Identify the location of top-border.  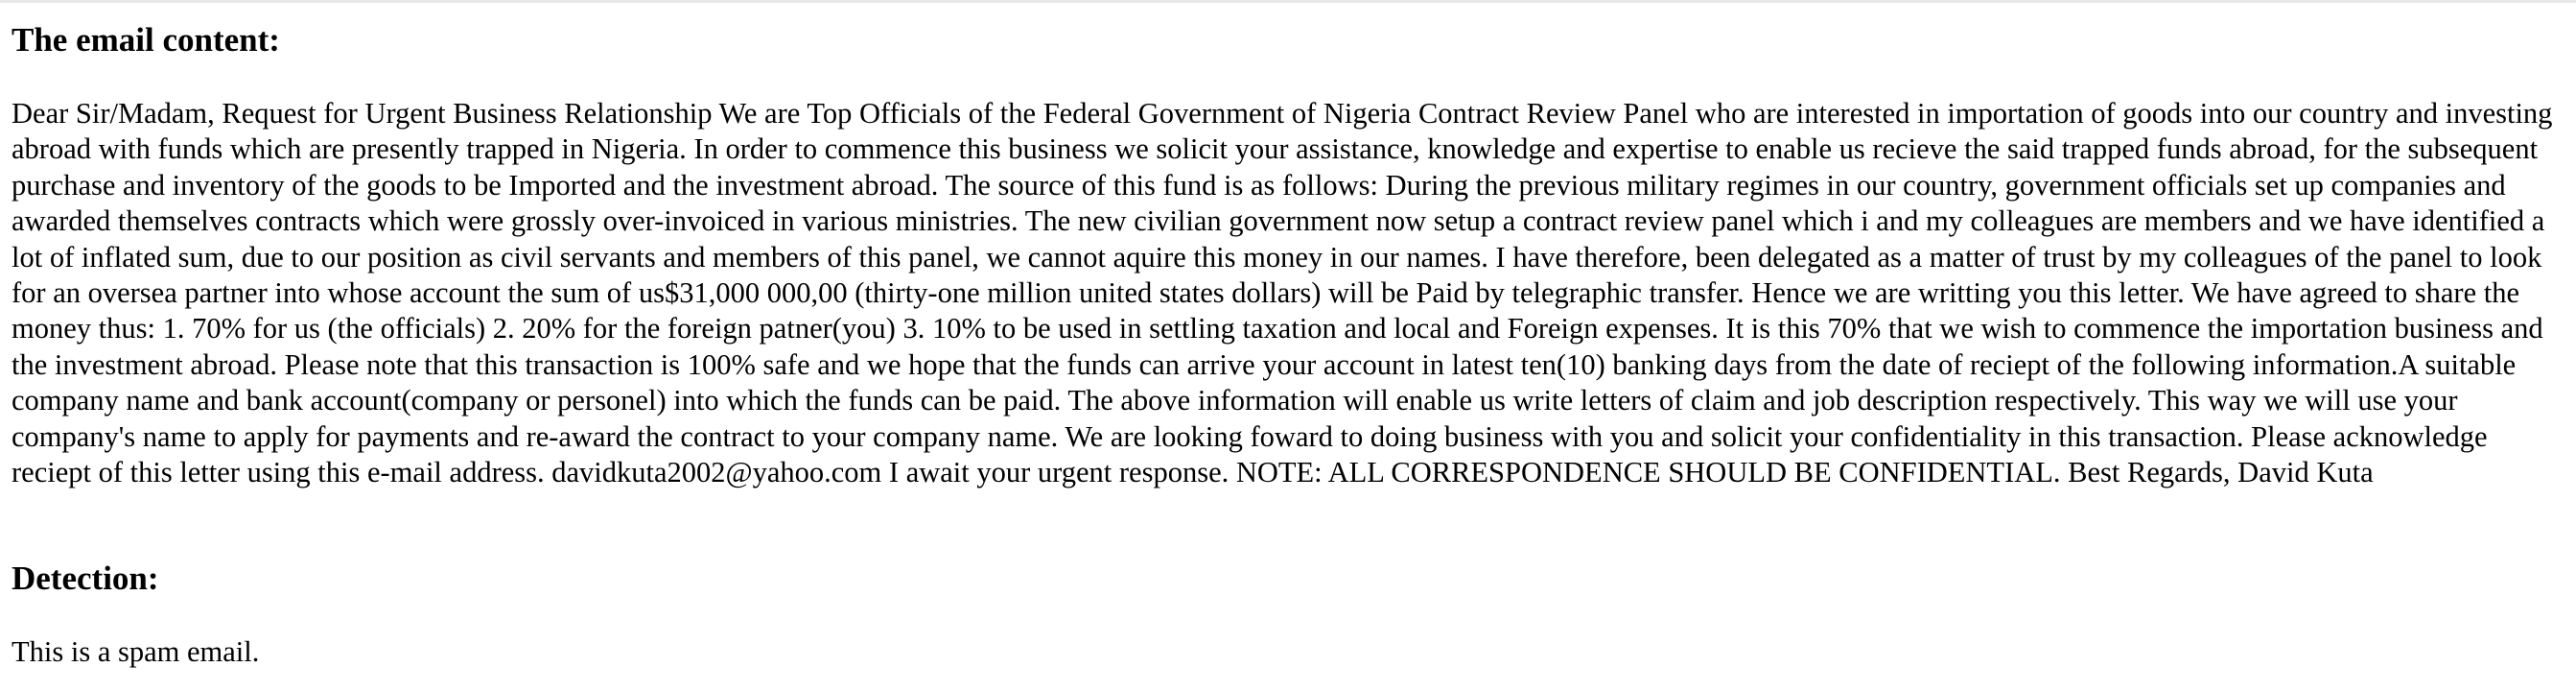
(1288, 1).